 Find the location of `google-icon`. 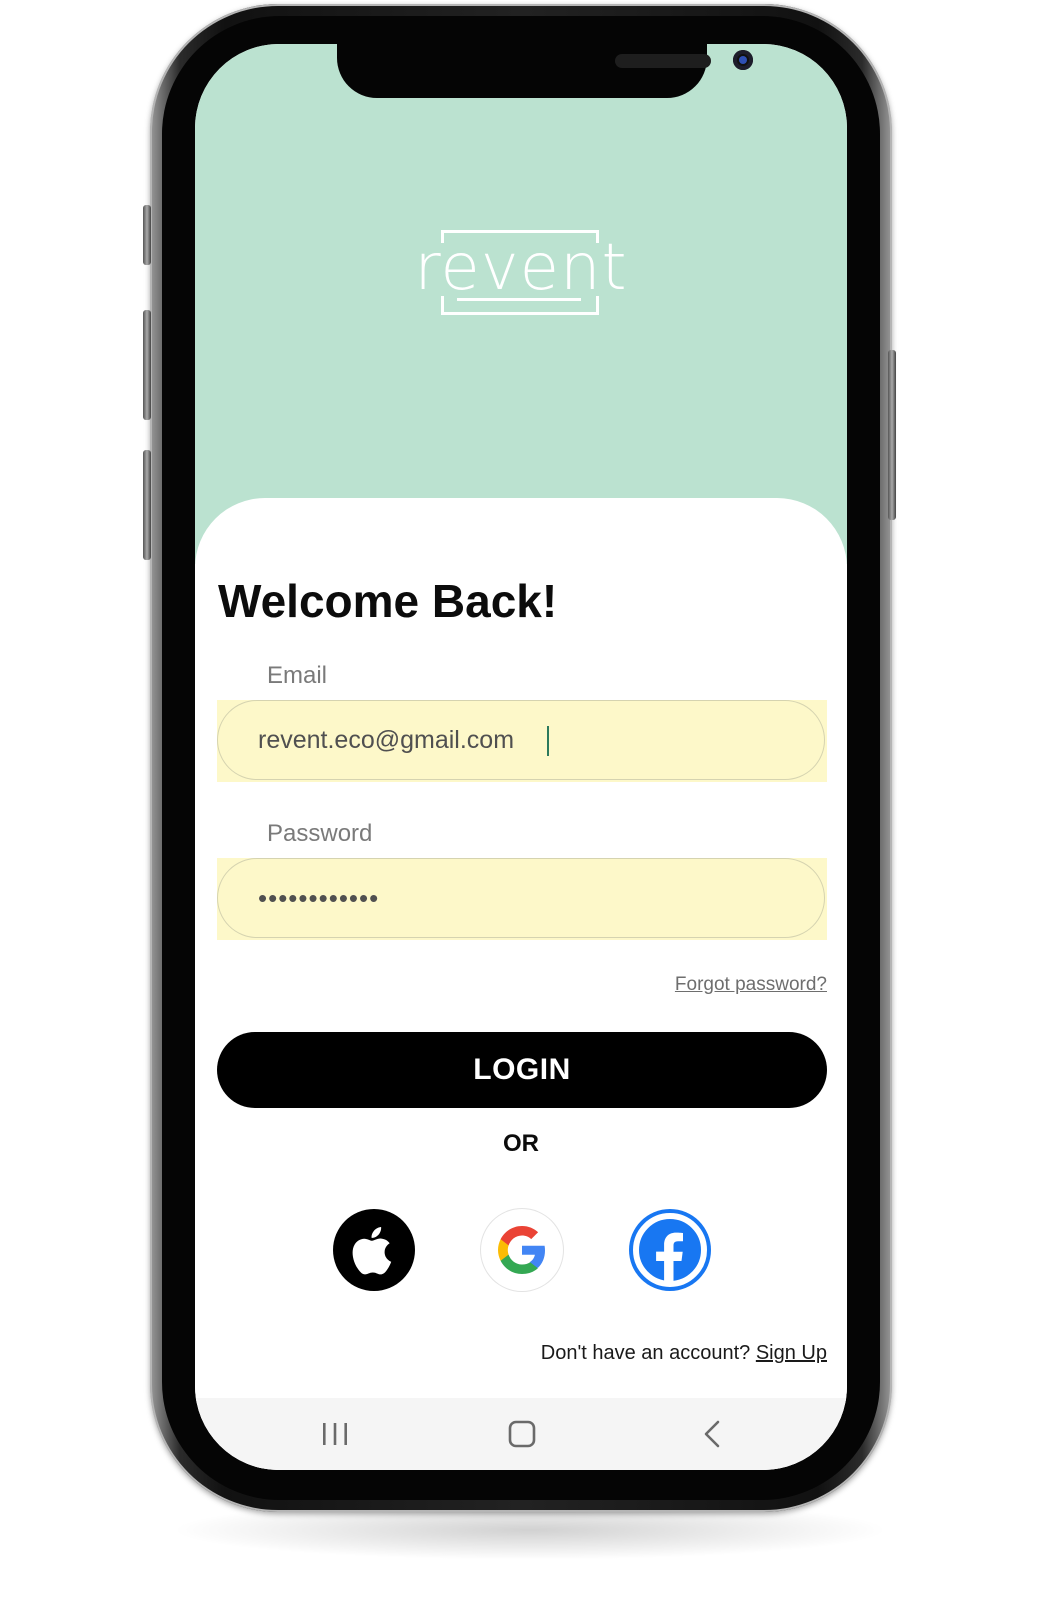

google-icon is located at coordinates (521, 1250).